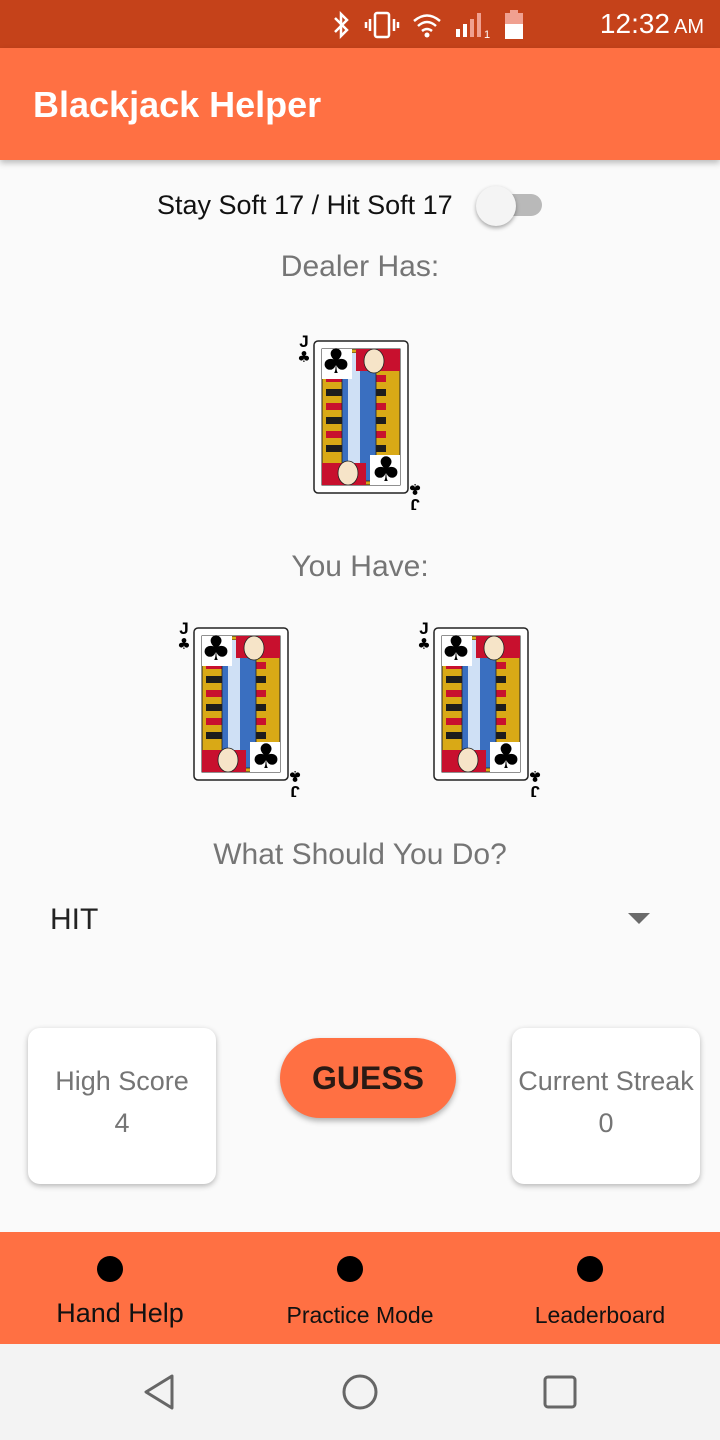  Describe the element at coordinates (110, 1269) in the screenshot. I see `hand-help-icon` at that location.